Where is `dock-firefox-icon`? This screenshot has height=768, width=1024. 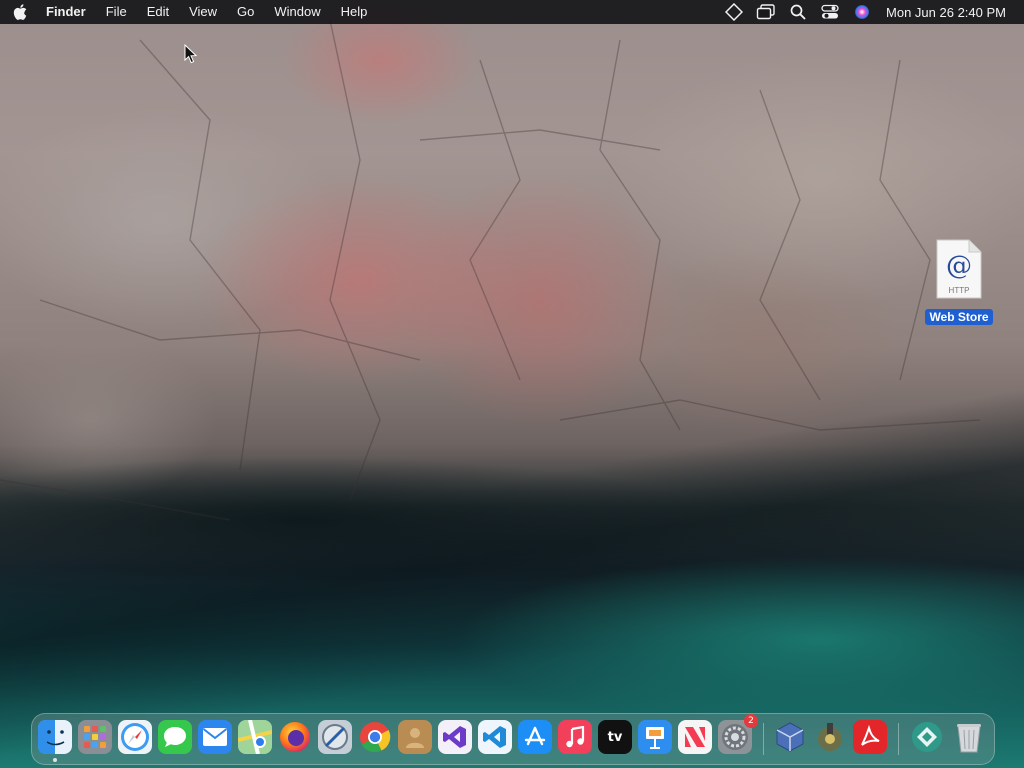
dock-firefox-icon is located at coordinates (295, 737).